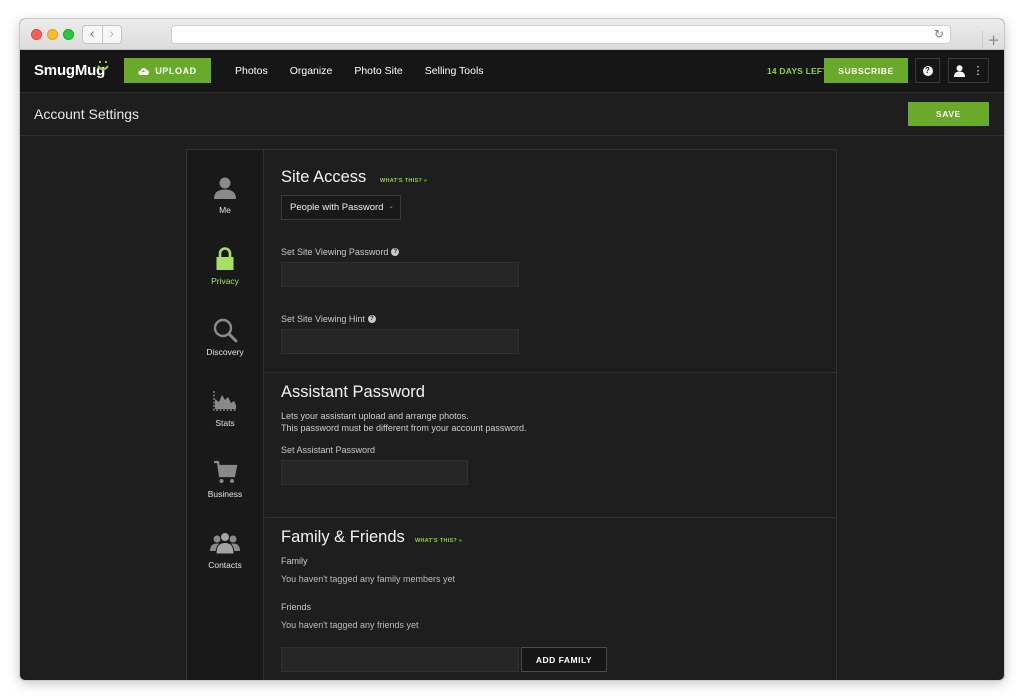 The image size is (1024, 700). I want to click on zoom-window-button, so click(68, 34).